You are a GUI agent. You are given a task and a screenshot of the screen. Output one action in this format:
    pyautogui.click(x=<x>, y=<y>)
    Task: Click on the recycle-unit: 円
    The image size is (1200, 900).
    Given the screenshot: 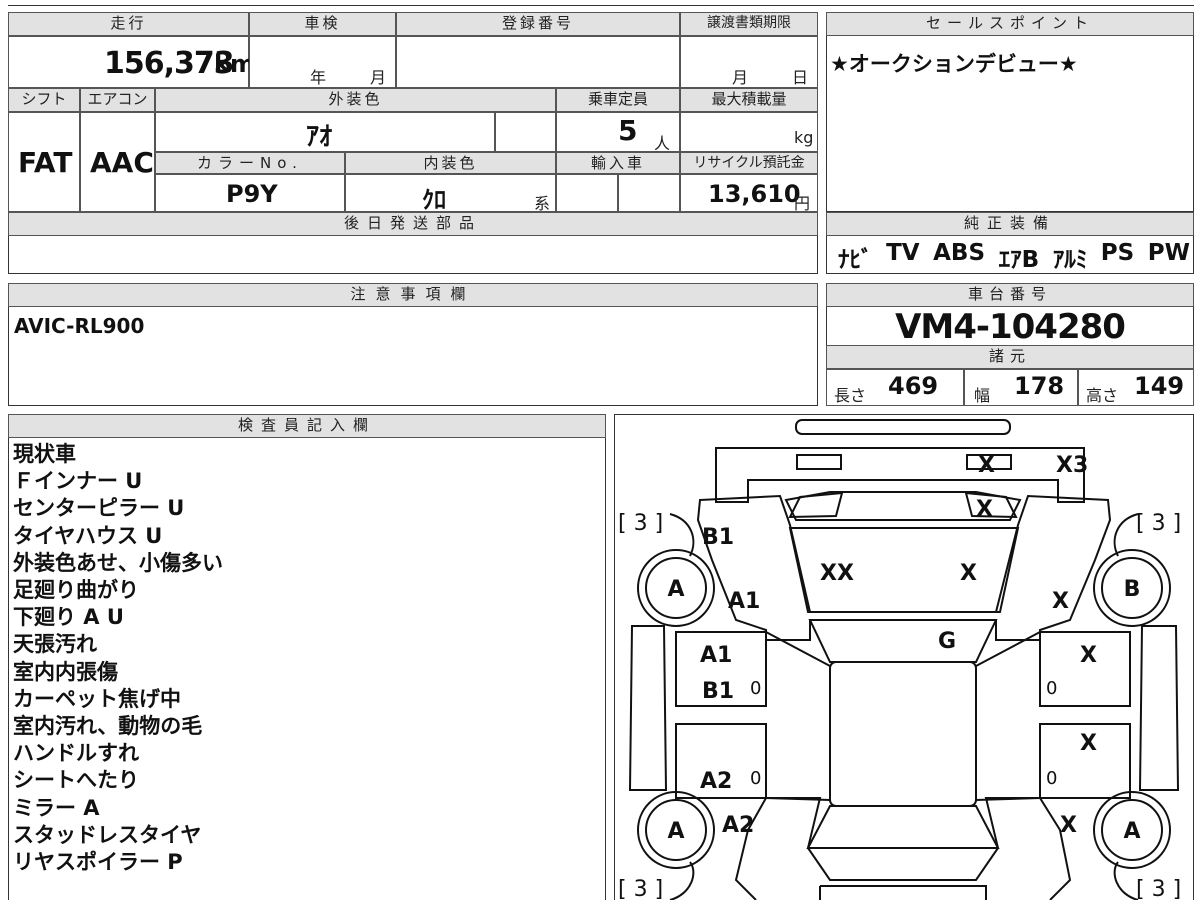 What is the action you would take?
    pyautogui.click(x=802, y=203)
    